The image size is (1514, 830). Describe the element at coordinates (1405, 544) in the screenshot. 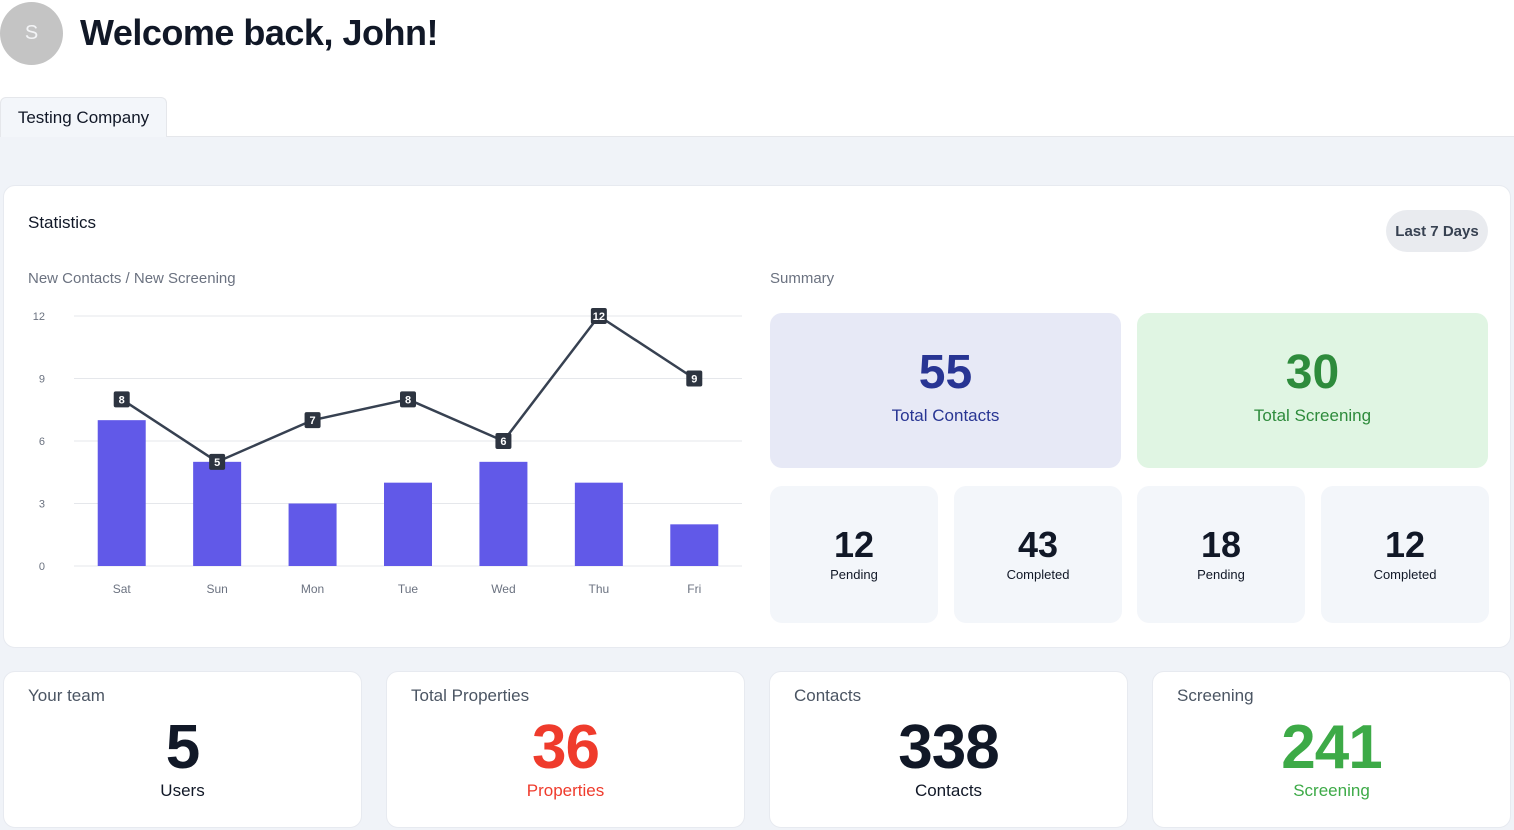

I see `screening-completed-value: 12` at that location.